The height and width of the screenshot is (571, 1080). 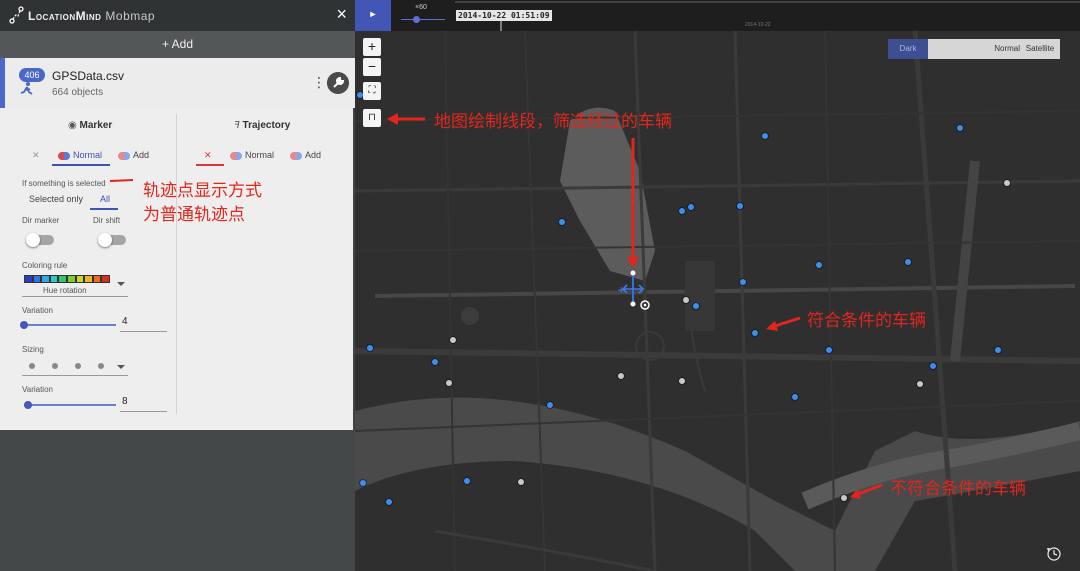 What do you see at coordinates (341, 14) in the screenshot?
I see `close-icon: ×` at bounding box center [341, 14].